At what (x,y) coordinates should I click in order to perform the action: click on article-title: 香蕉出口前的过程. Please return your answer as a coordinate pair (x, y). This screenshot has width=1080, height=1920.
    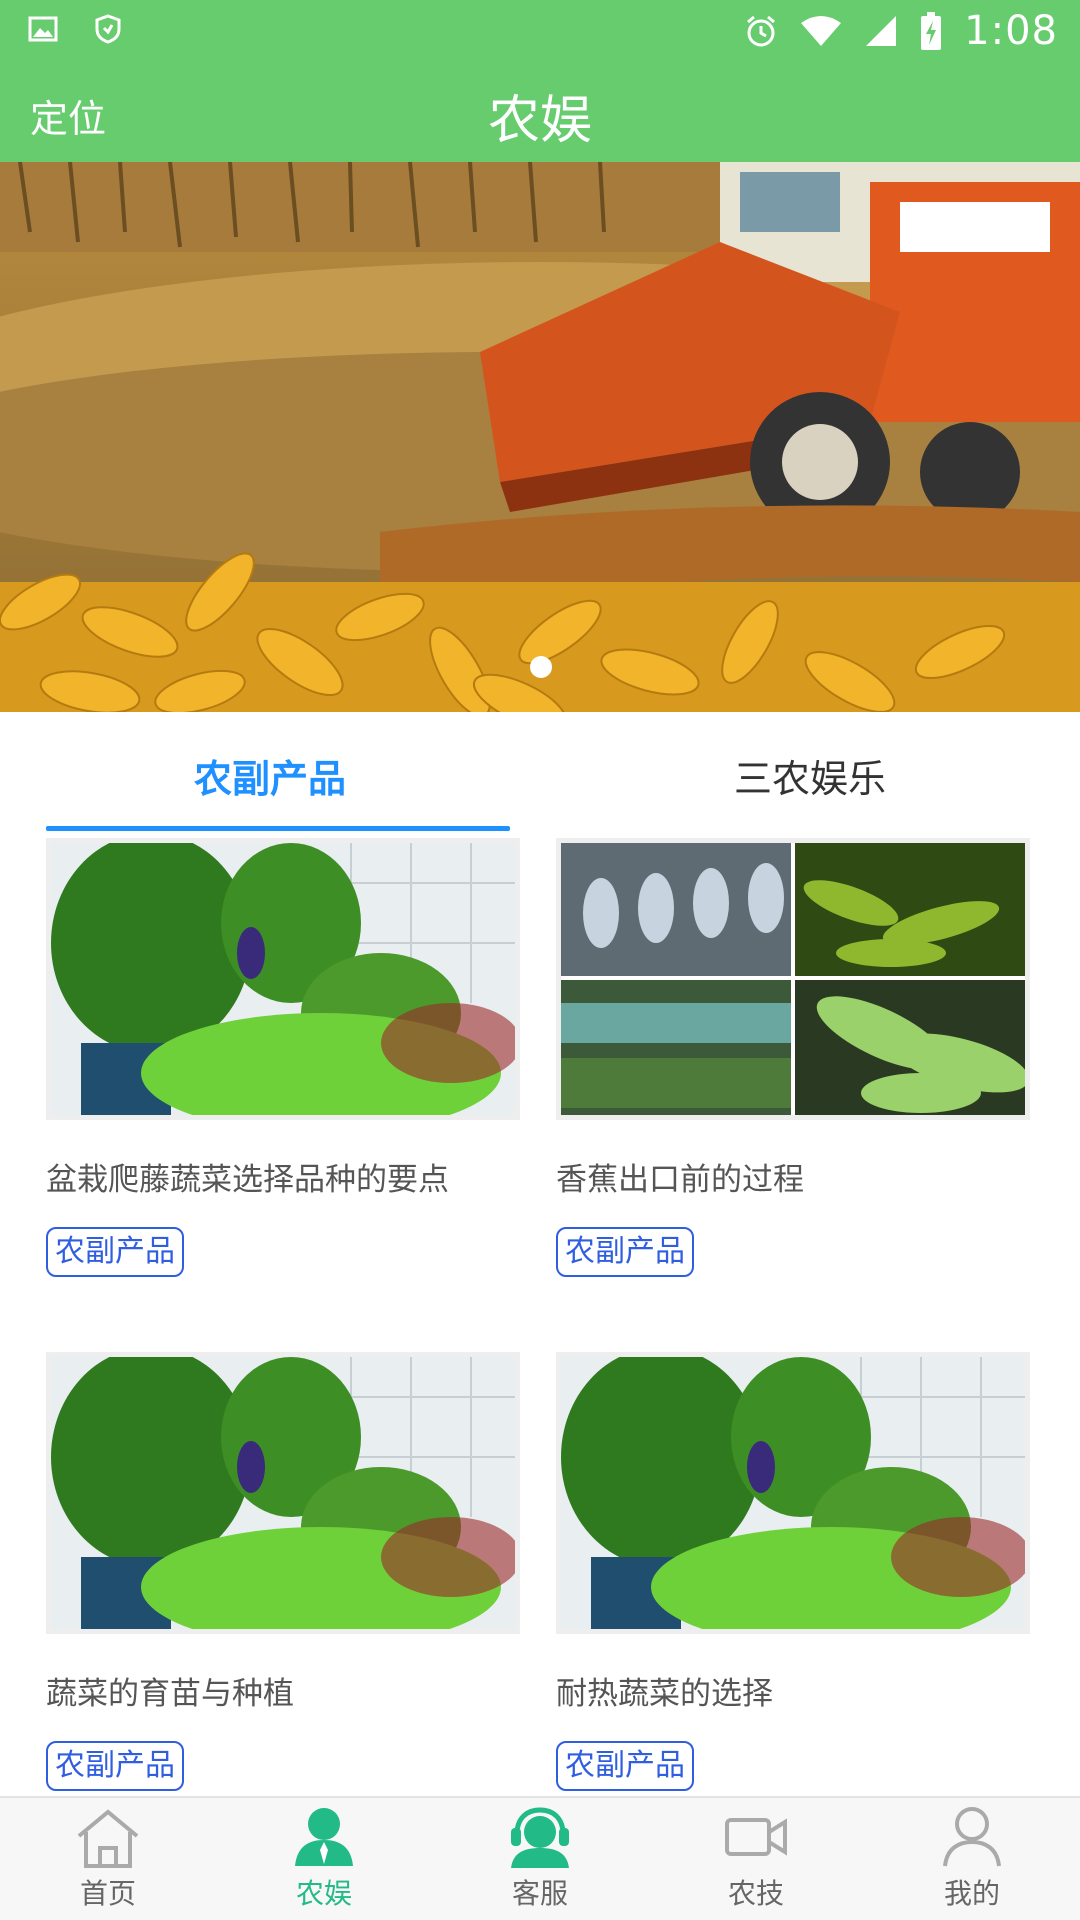
    Looking at the image, I should click on (680, 1180).